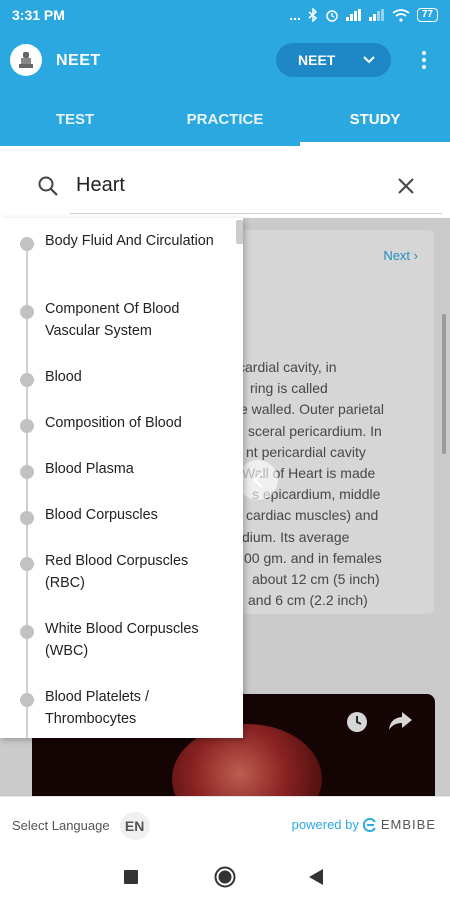  Describe the element at coordinates (332, 16) in the screenshot. I see `alarm-icon` at that location.